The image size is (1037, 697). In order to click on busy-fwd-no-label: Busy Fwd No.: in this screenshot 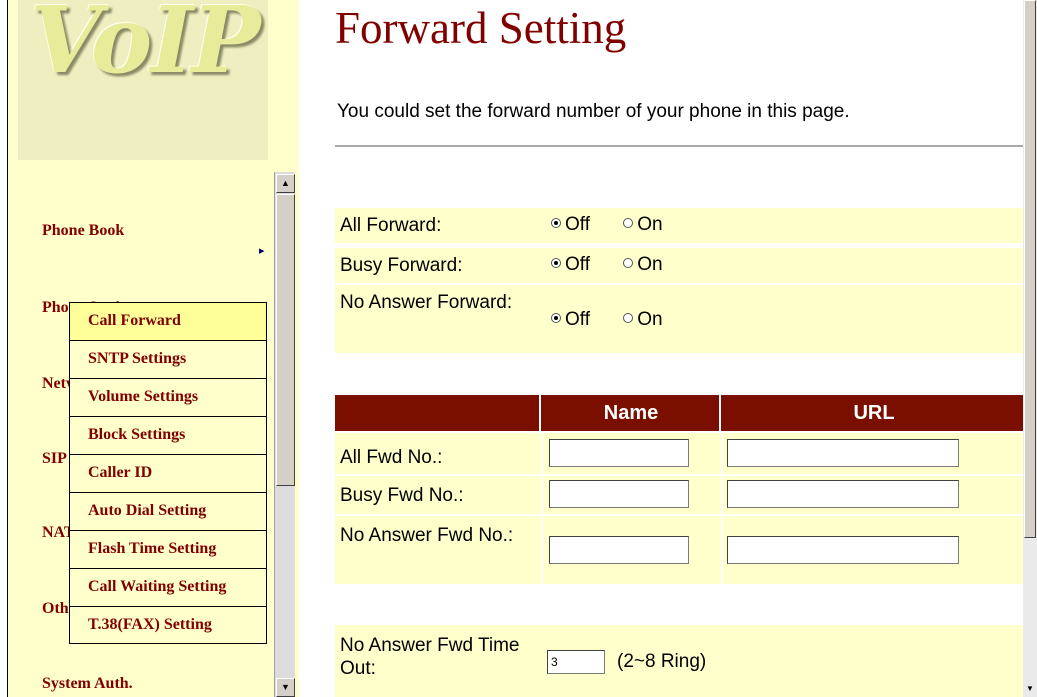, I will do `click(402, 495)`.